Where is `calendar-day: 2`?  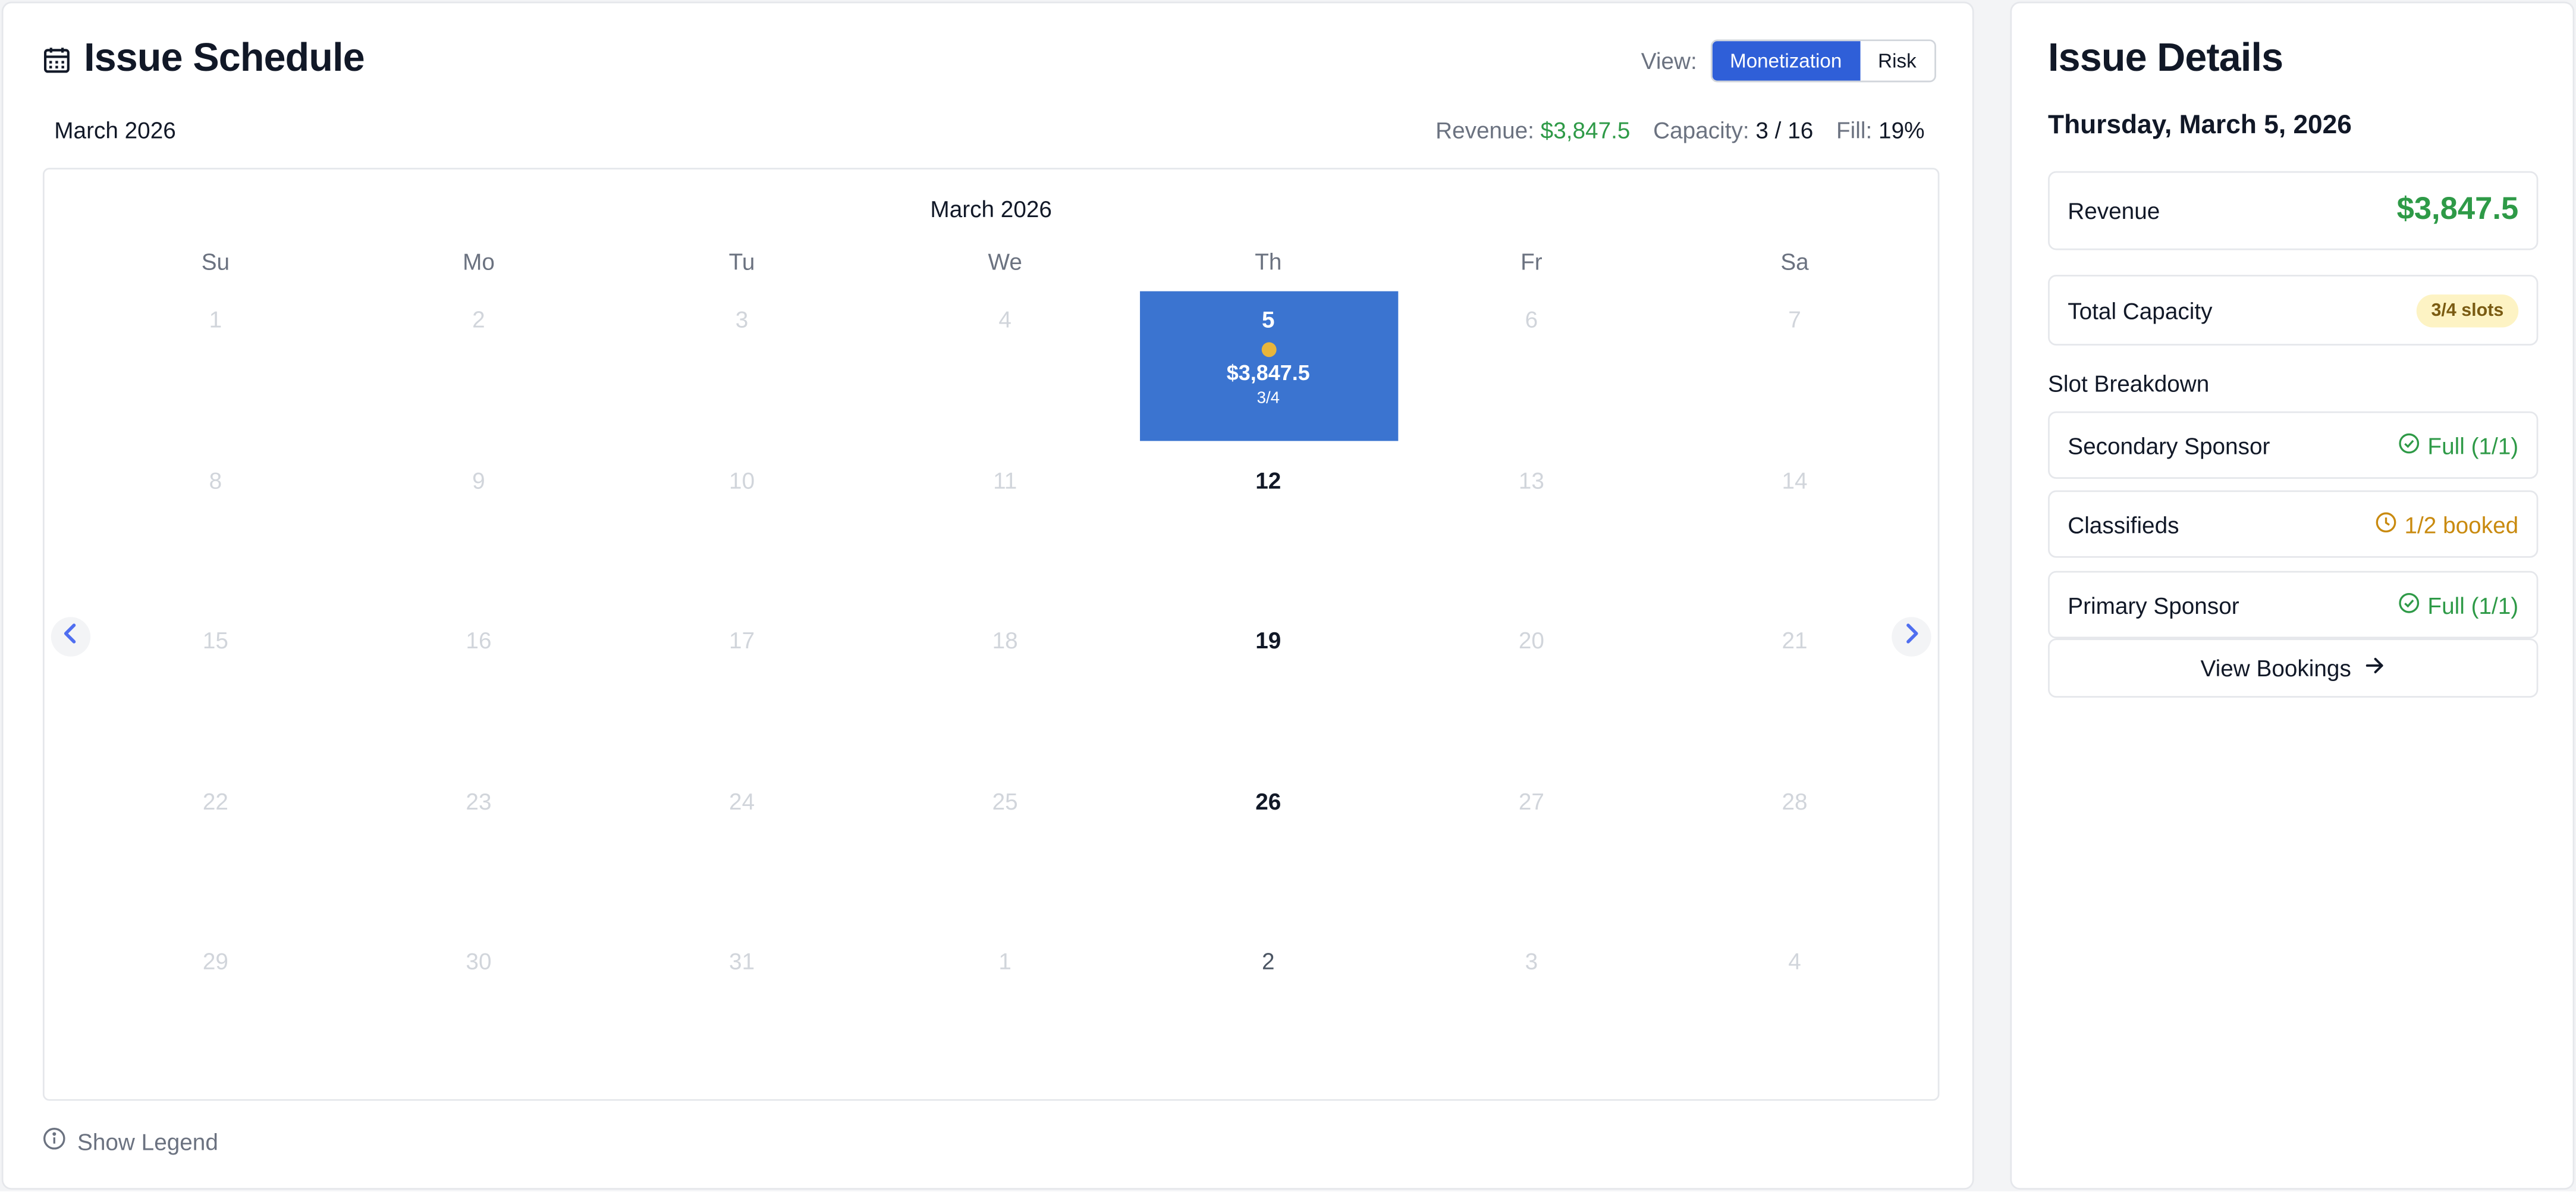
calendar-day: 2 is located at coordinates (478, 319).